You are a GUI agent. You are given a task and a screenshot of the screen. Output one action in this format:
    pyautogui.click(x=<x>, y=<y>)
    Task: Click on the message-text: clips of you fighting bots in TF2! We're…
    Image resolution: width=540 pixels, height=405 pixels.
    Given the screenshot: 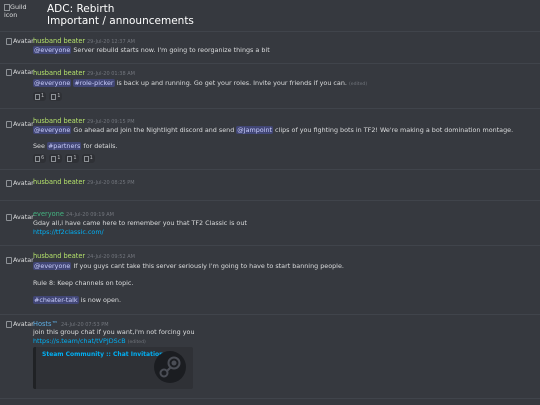 What is the action you would take?
    pyautogui.click(x=393, y=130)
    